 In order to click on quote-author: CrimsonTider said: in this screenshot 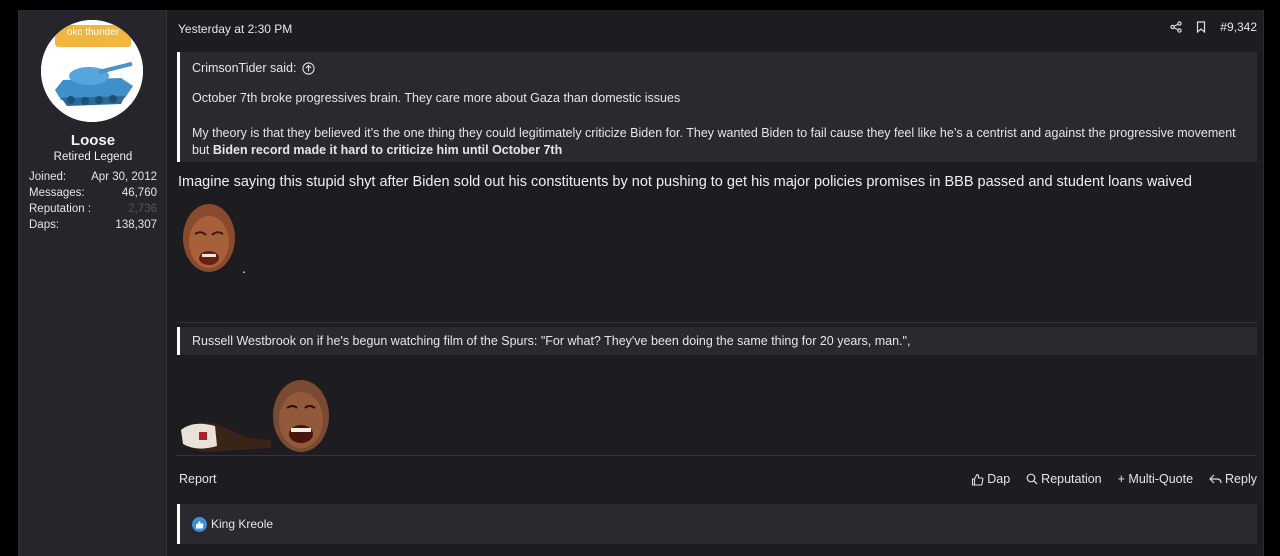, I will do `click(254, 68)`.